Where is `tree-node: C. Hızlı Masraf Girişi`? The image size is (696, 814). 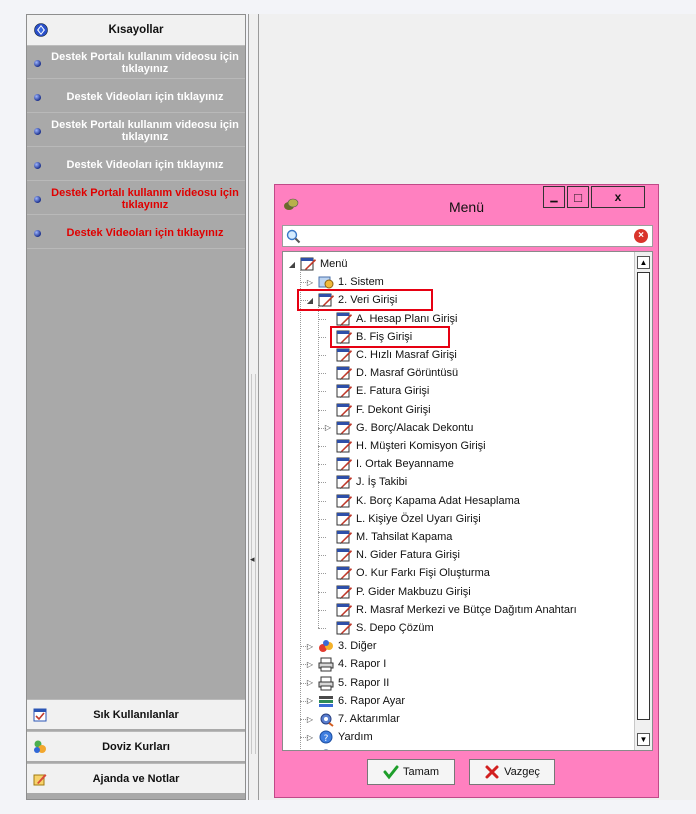 tree-node: C. Hızlı Masraf Girişi is located at coordinates (390, 355).